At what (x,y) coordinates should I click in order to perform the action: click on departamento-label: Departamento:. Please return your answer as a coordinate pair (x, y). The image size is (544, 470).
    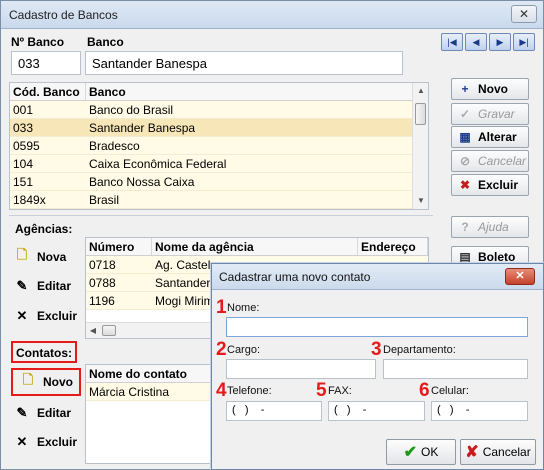
    Looking at the image, I should click on (419, 350).